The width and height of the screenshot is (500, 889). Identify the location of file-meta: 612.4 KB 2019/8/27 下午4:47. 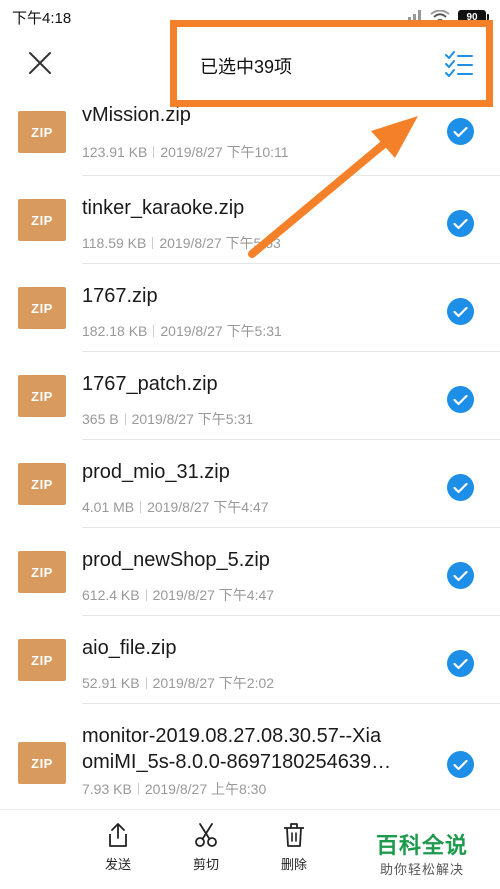
(178, 595).